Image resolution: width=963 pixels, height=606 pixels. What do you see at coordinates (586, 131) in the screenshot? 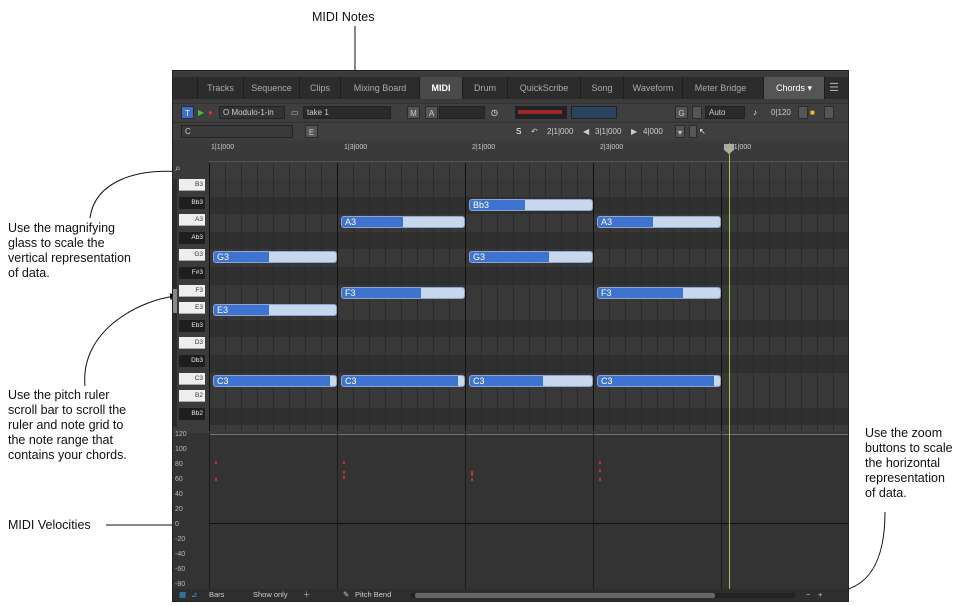
I see `arrow-left-icon: ◀` at bounding box center [586, 131].